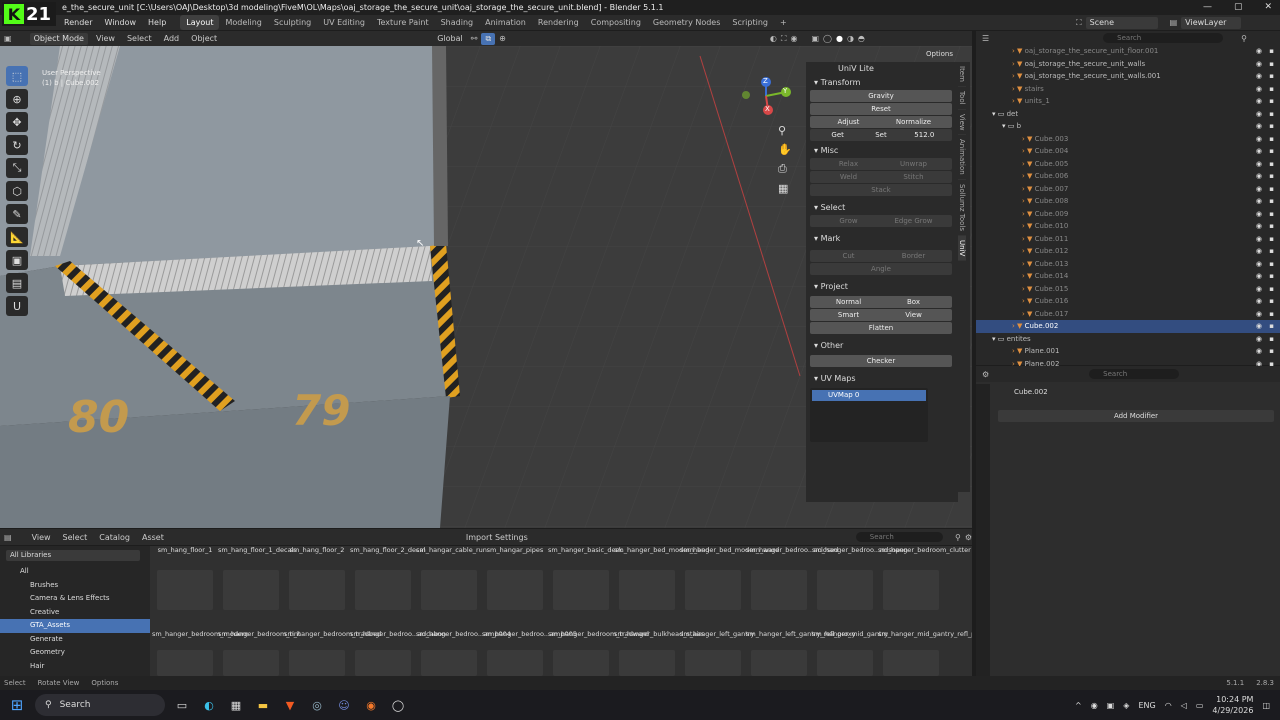 The height and width of the screenshot is (720, 1280). What do you see at coordinates (985, 374) in the screenshot?
I see `properties-editor-icon: ⚙` at bounding box center [985, 374].